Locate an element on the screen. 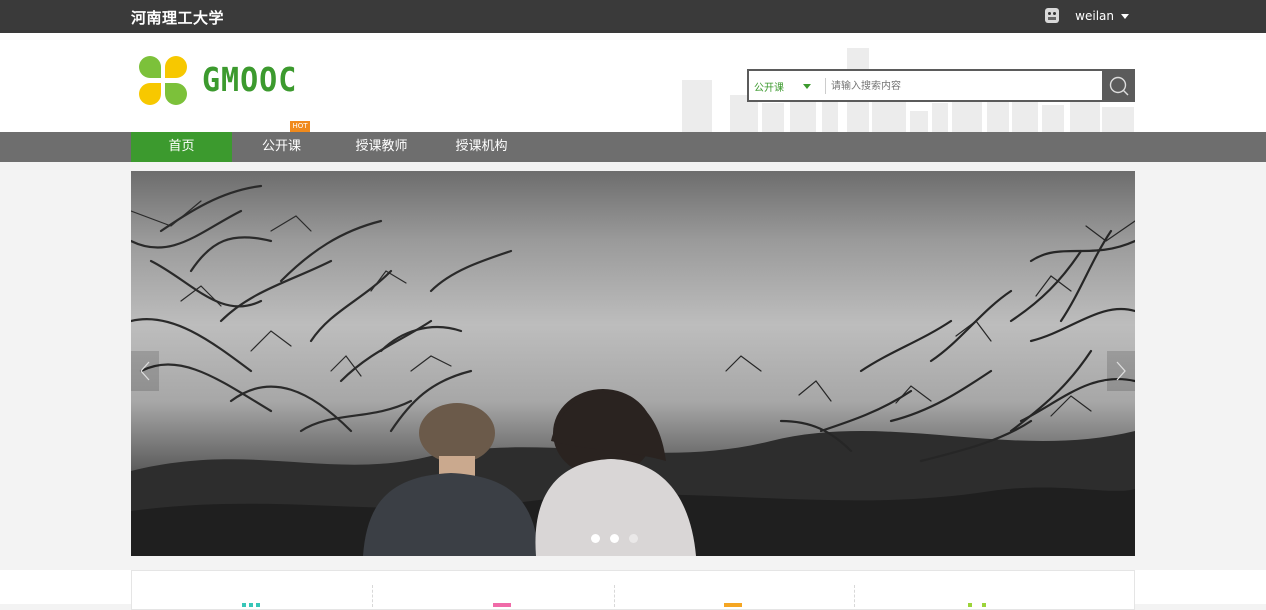 This screenshot has width=1266, height=610. carousel-dots is located at coordinates (619, 538).